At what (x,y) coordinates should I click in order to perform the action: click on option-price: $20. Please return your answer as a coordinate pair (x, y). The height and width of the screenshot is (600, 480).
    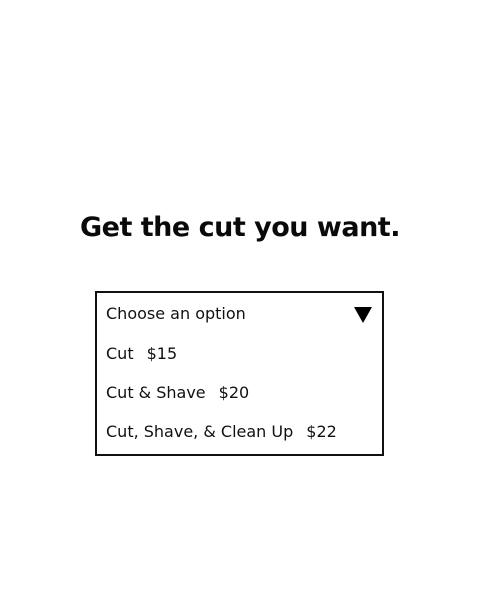
    Looking at the image, I should click on (234, 392).